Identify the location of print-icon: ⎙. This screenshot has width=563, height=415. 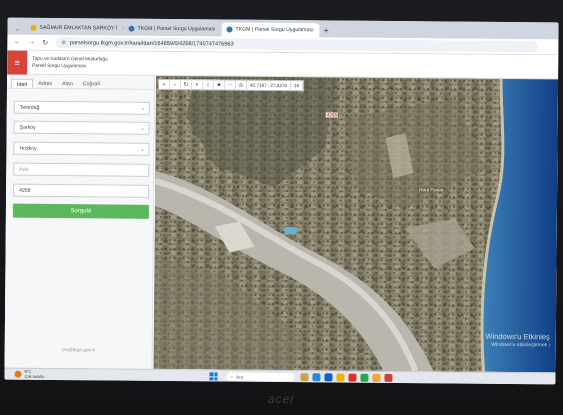
(241, 85).